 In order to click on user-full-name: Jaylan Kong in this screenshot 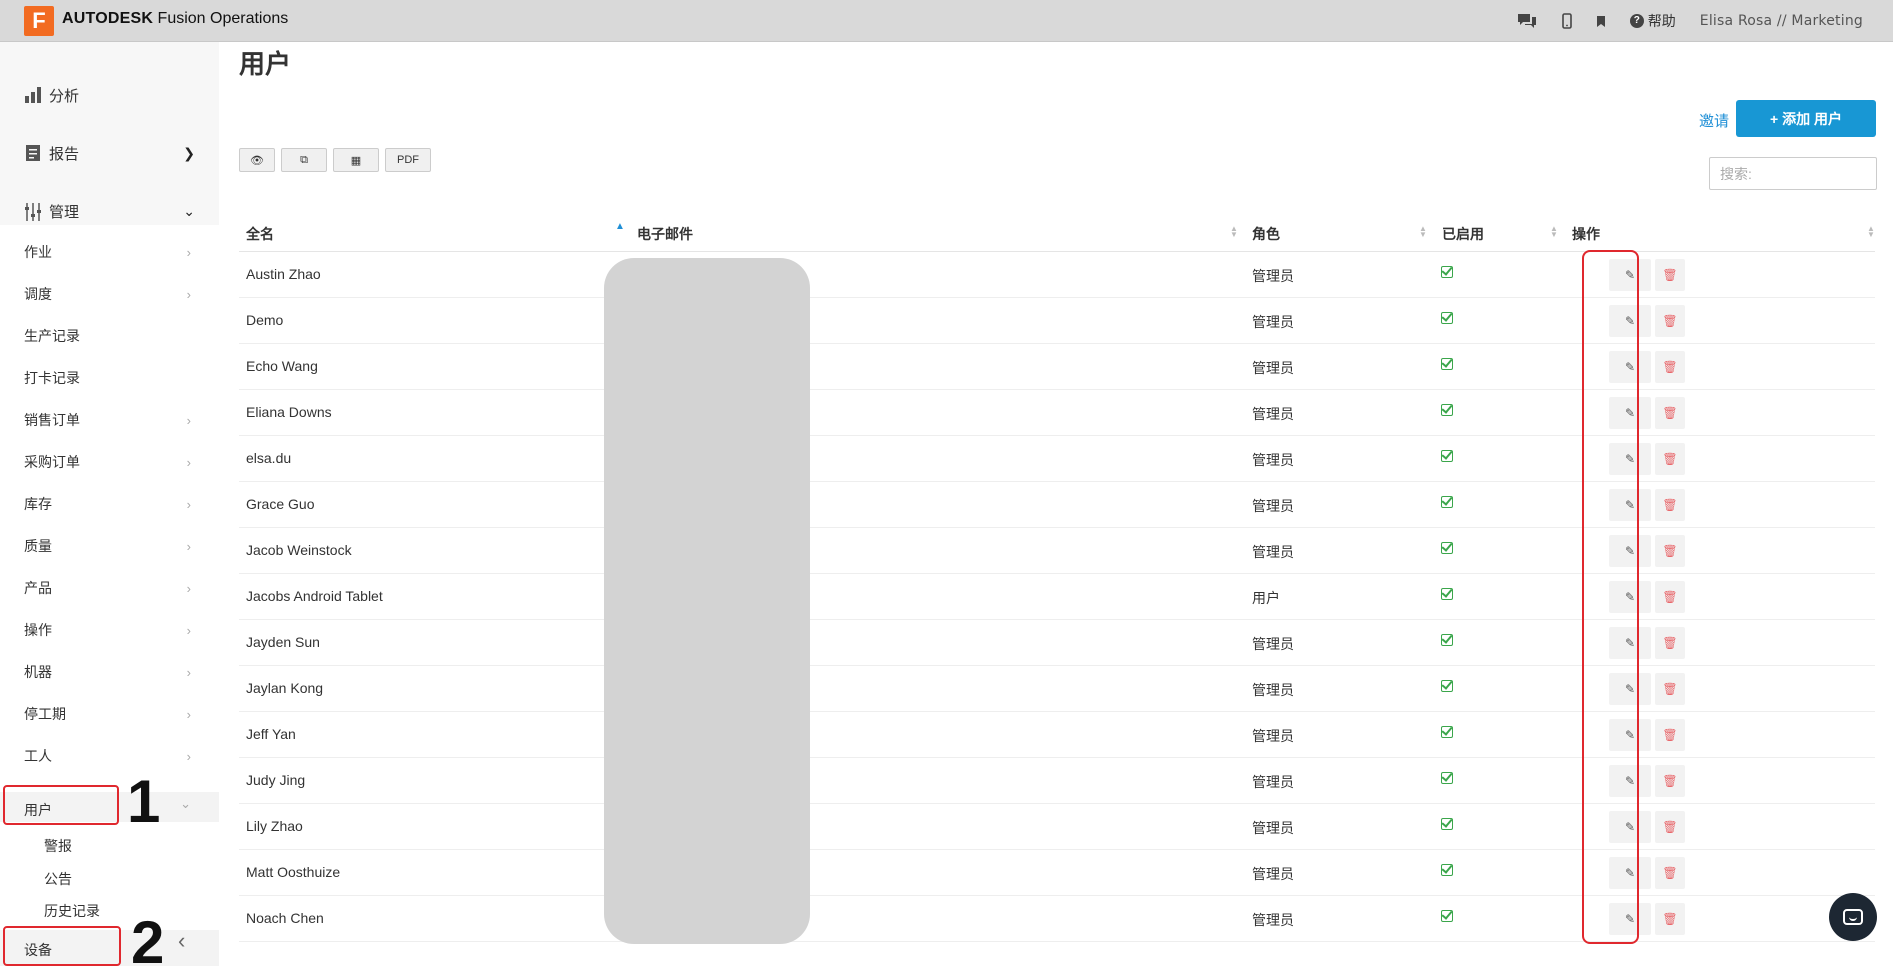, I will do `click(284, 688)`.